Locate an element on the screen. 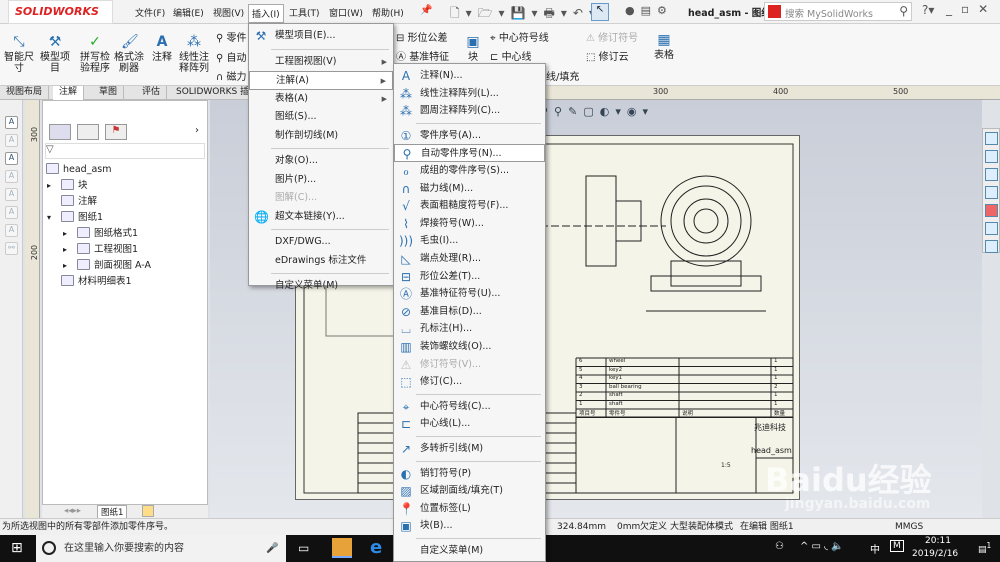  sheet-nav-arrows: ◂◂▸▸ is located at coordinates (72, 511).